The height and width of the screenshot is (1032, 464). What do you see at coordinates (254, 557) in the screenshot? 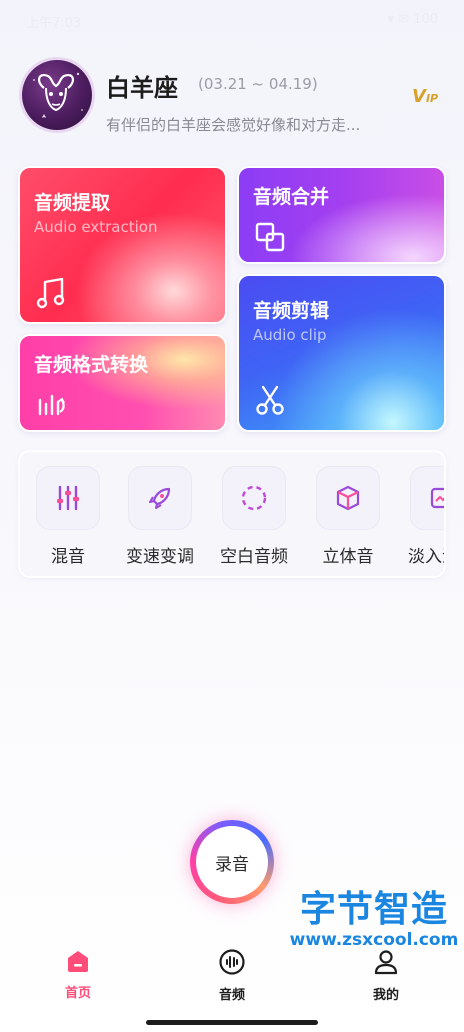
I see `tool-label: 空白音频` at bounding box center [254, 557].